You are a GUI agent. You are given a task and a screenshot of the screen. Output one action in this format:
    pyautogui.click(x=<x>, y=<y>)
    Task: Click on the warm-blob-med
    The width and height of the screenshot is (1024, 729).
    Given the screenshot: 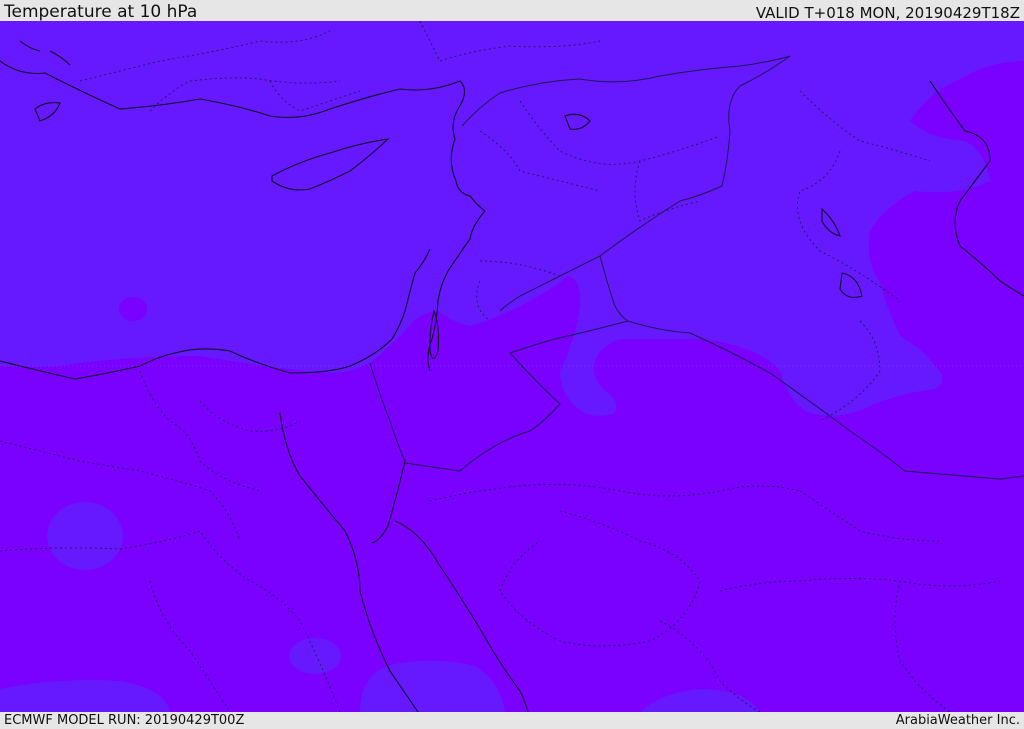 What is the action you would take?
    pyautogui.click(x=133, y=309)
    